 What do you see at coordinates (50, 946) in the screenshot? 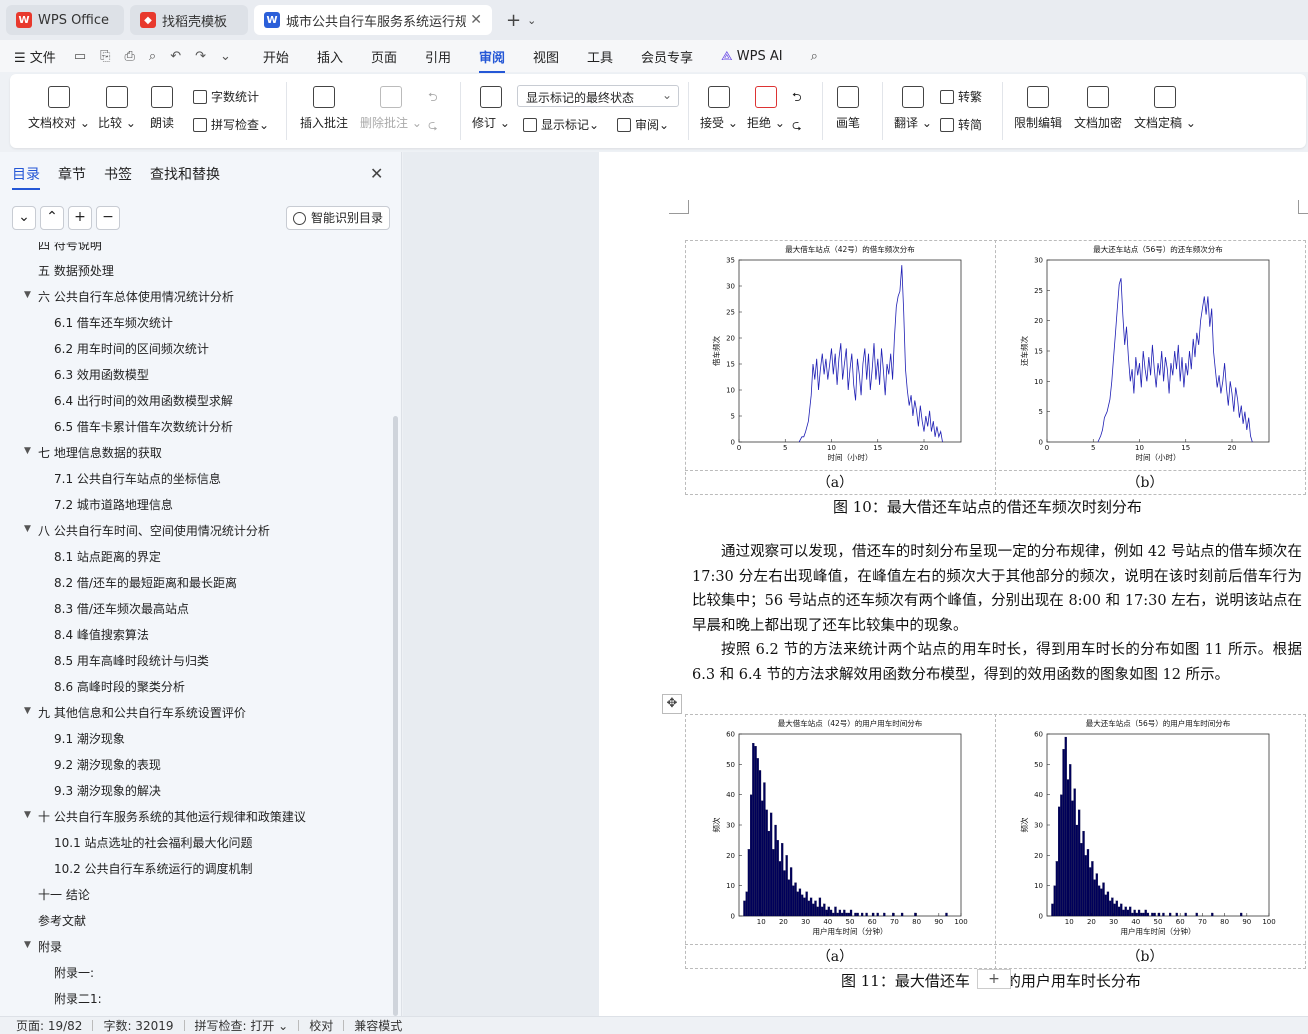
I see `toc-item: 附录` at bounding box center [50, 946].